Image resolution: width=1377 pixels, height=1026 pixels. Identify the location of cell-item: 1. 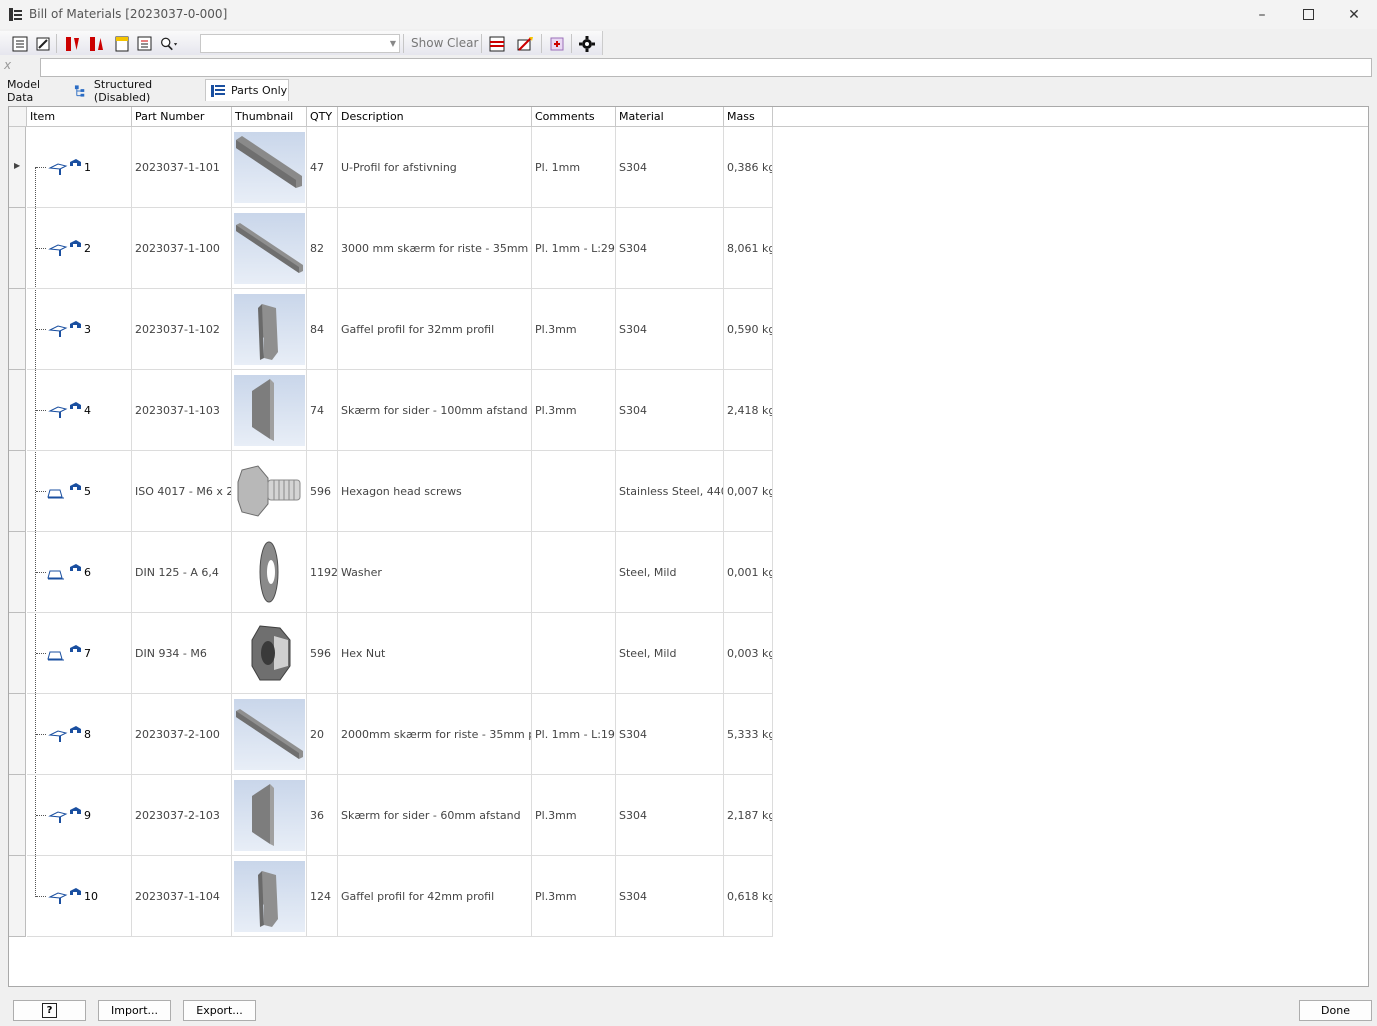
(79, 167).